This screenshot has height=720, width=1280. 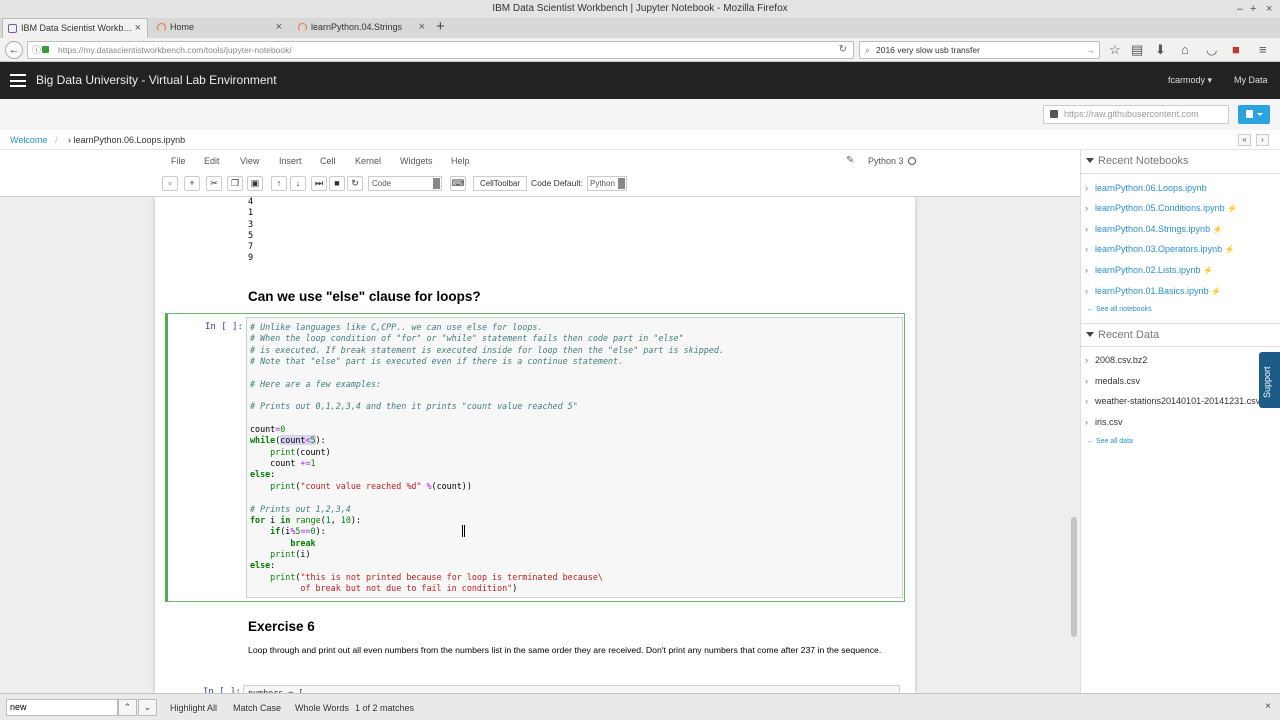 I want to click on celltoolbar-button: CellToolbar, so click(x=500, y=183).